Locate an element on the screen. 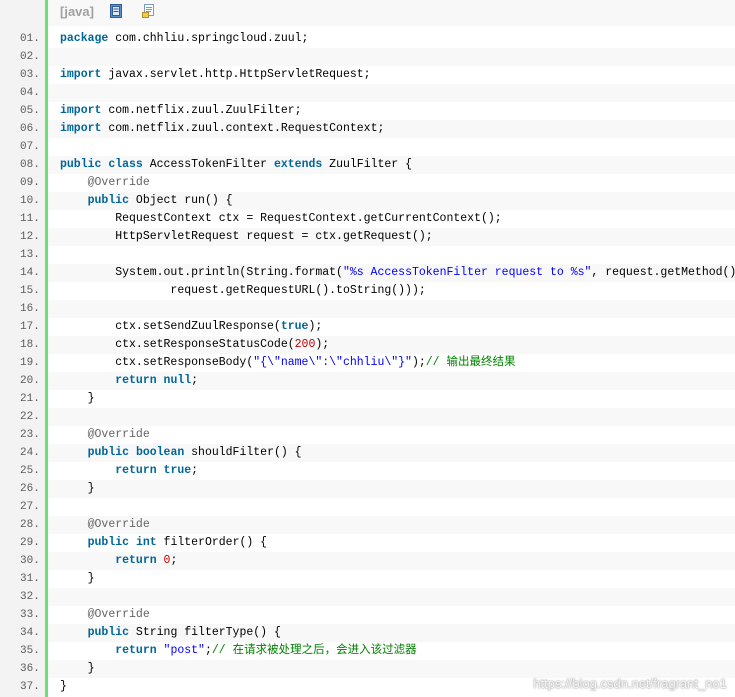  line-number: 27. is located at coordinates (30, 507).